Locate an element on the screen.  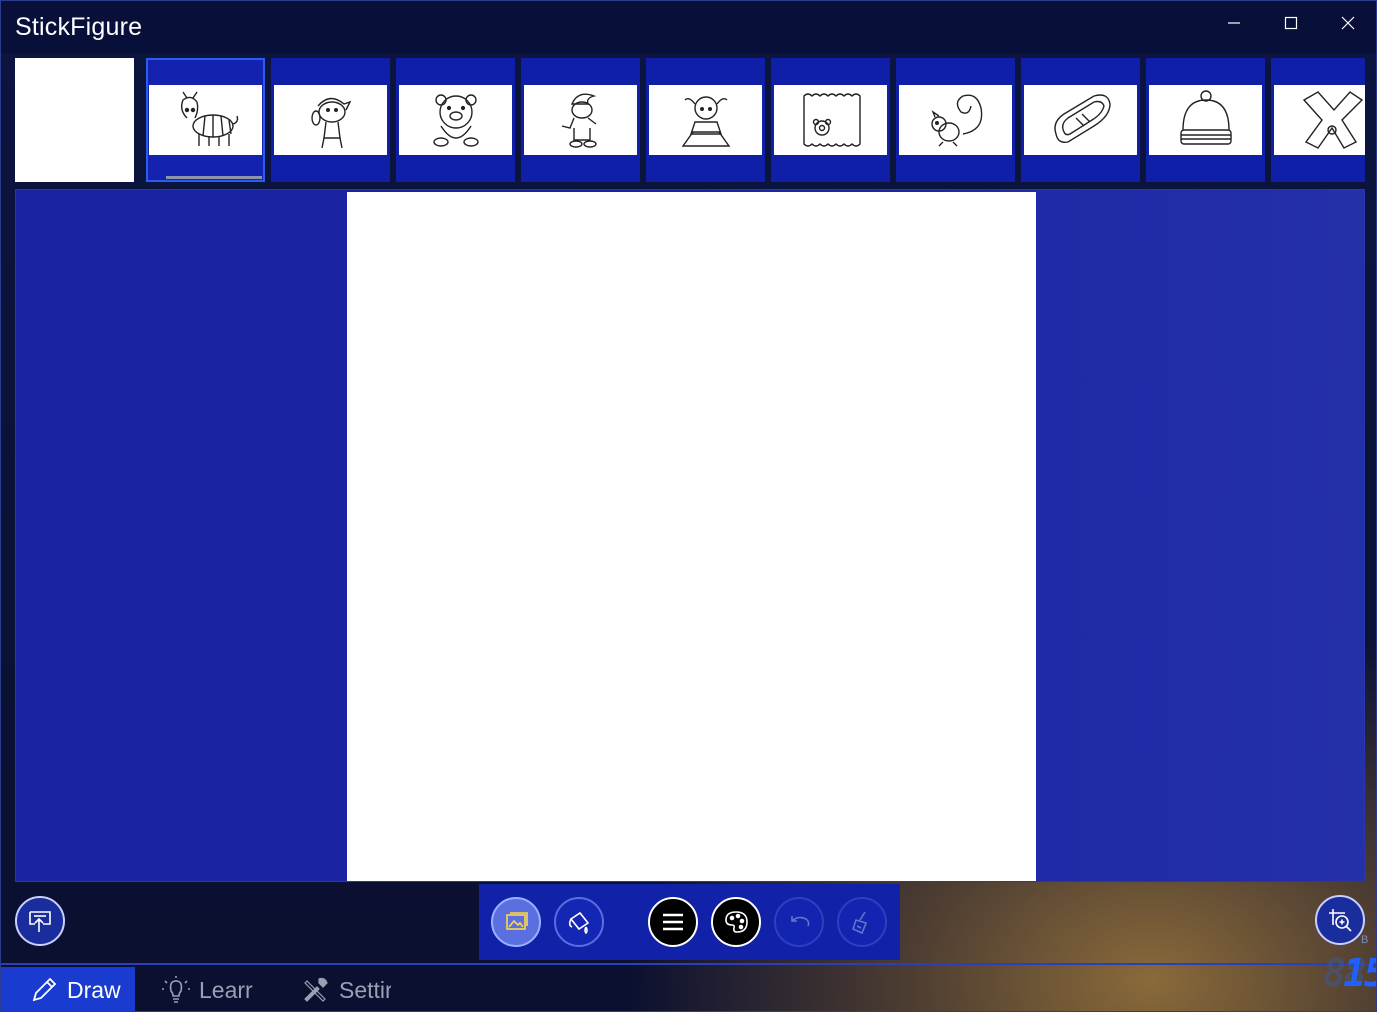
maximize-button is located at coordinates (1291, 23).